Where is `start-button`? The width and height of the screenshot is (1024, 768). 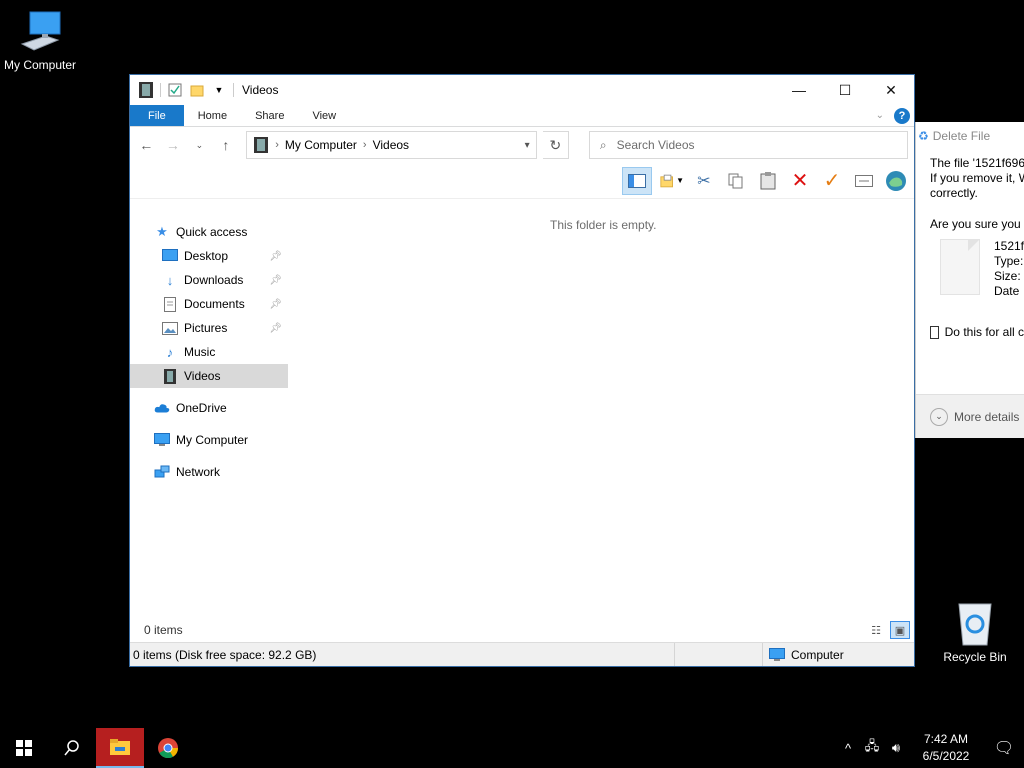
start-button is located at coordinates (24, 748).